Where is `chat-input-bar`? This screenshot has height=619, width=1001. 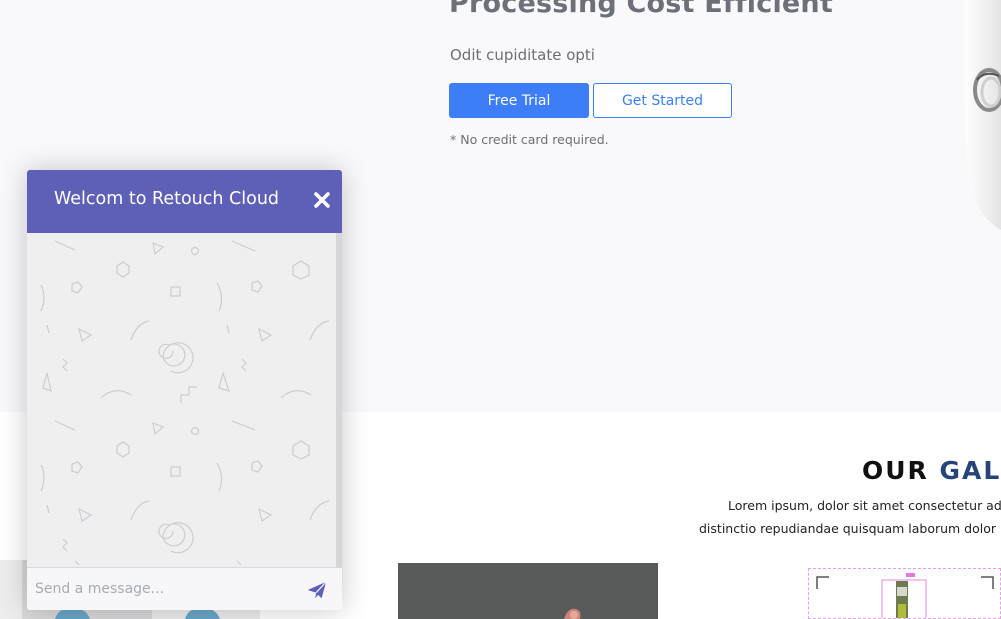 chat-input-bar is located at coordinates (184, 588).